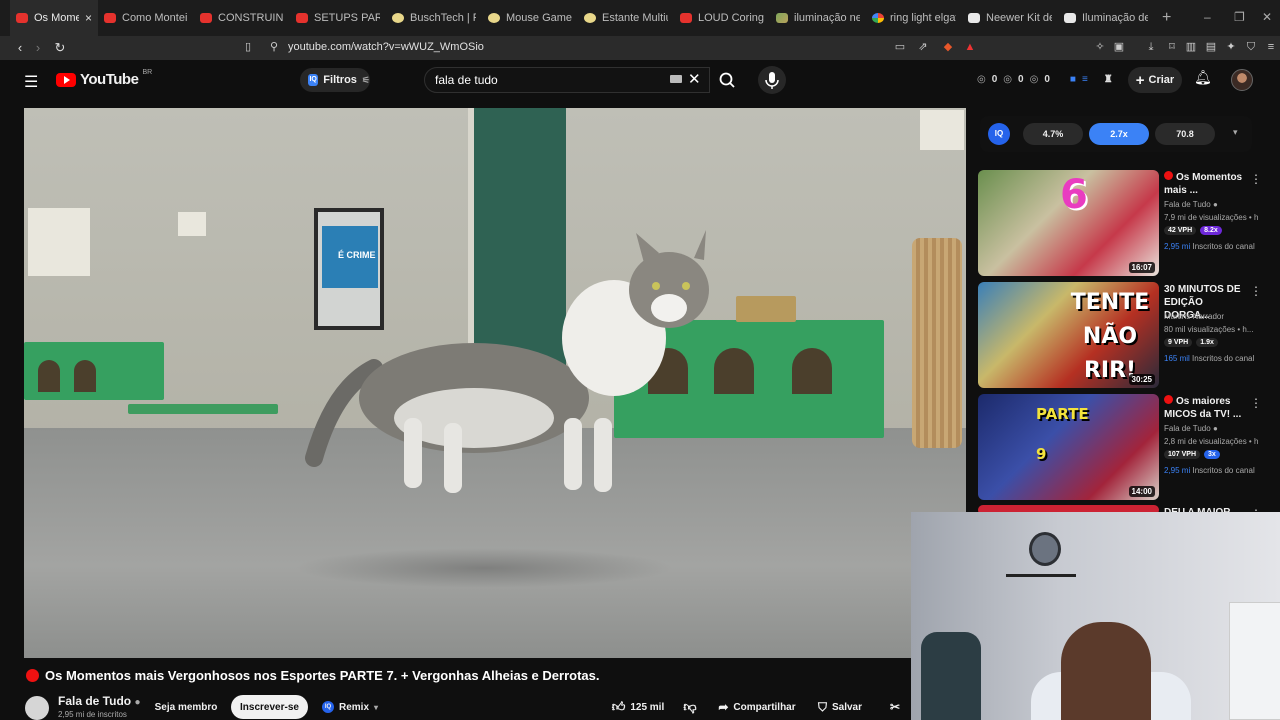  What do you see at coordinates (1068, 223) in the screenshot?
I see `video-thumbnail: 6 16:07` at bounding box center [1068, 223].